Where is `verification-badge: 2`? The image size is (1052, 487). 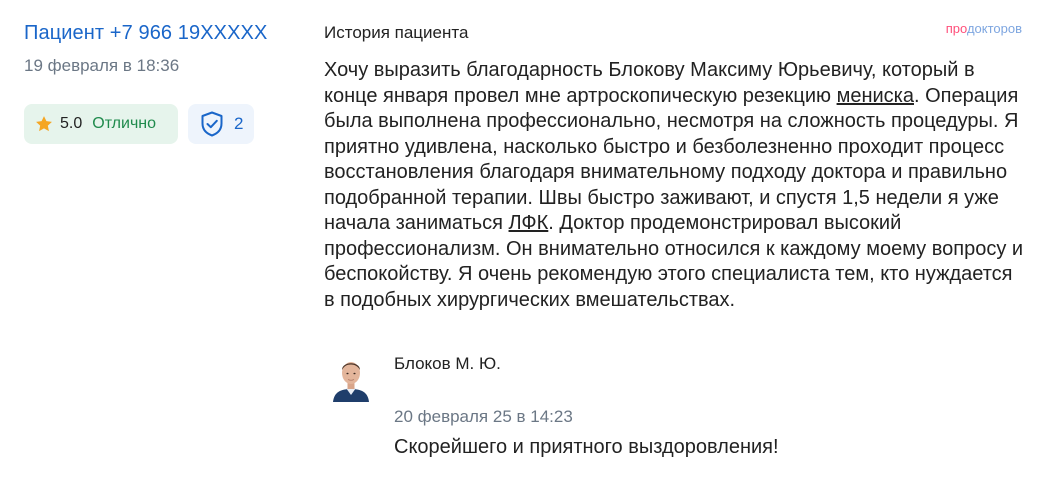 verification-badge: 2 is located at coordinates (221, 124).